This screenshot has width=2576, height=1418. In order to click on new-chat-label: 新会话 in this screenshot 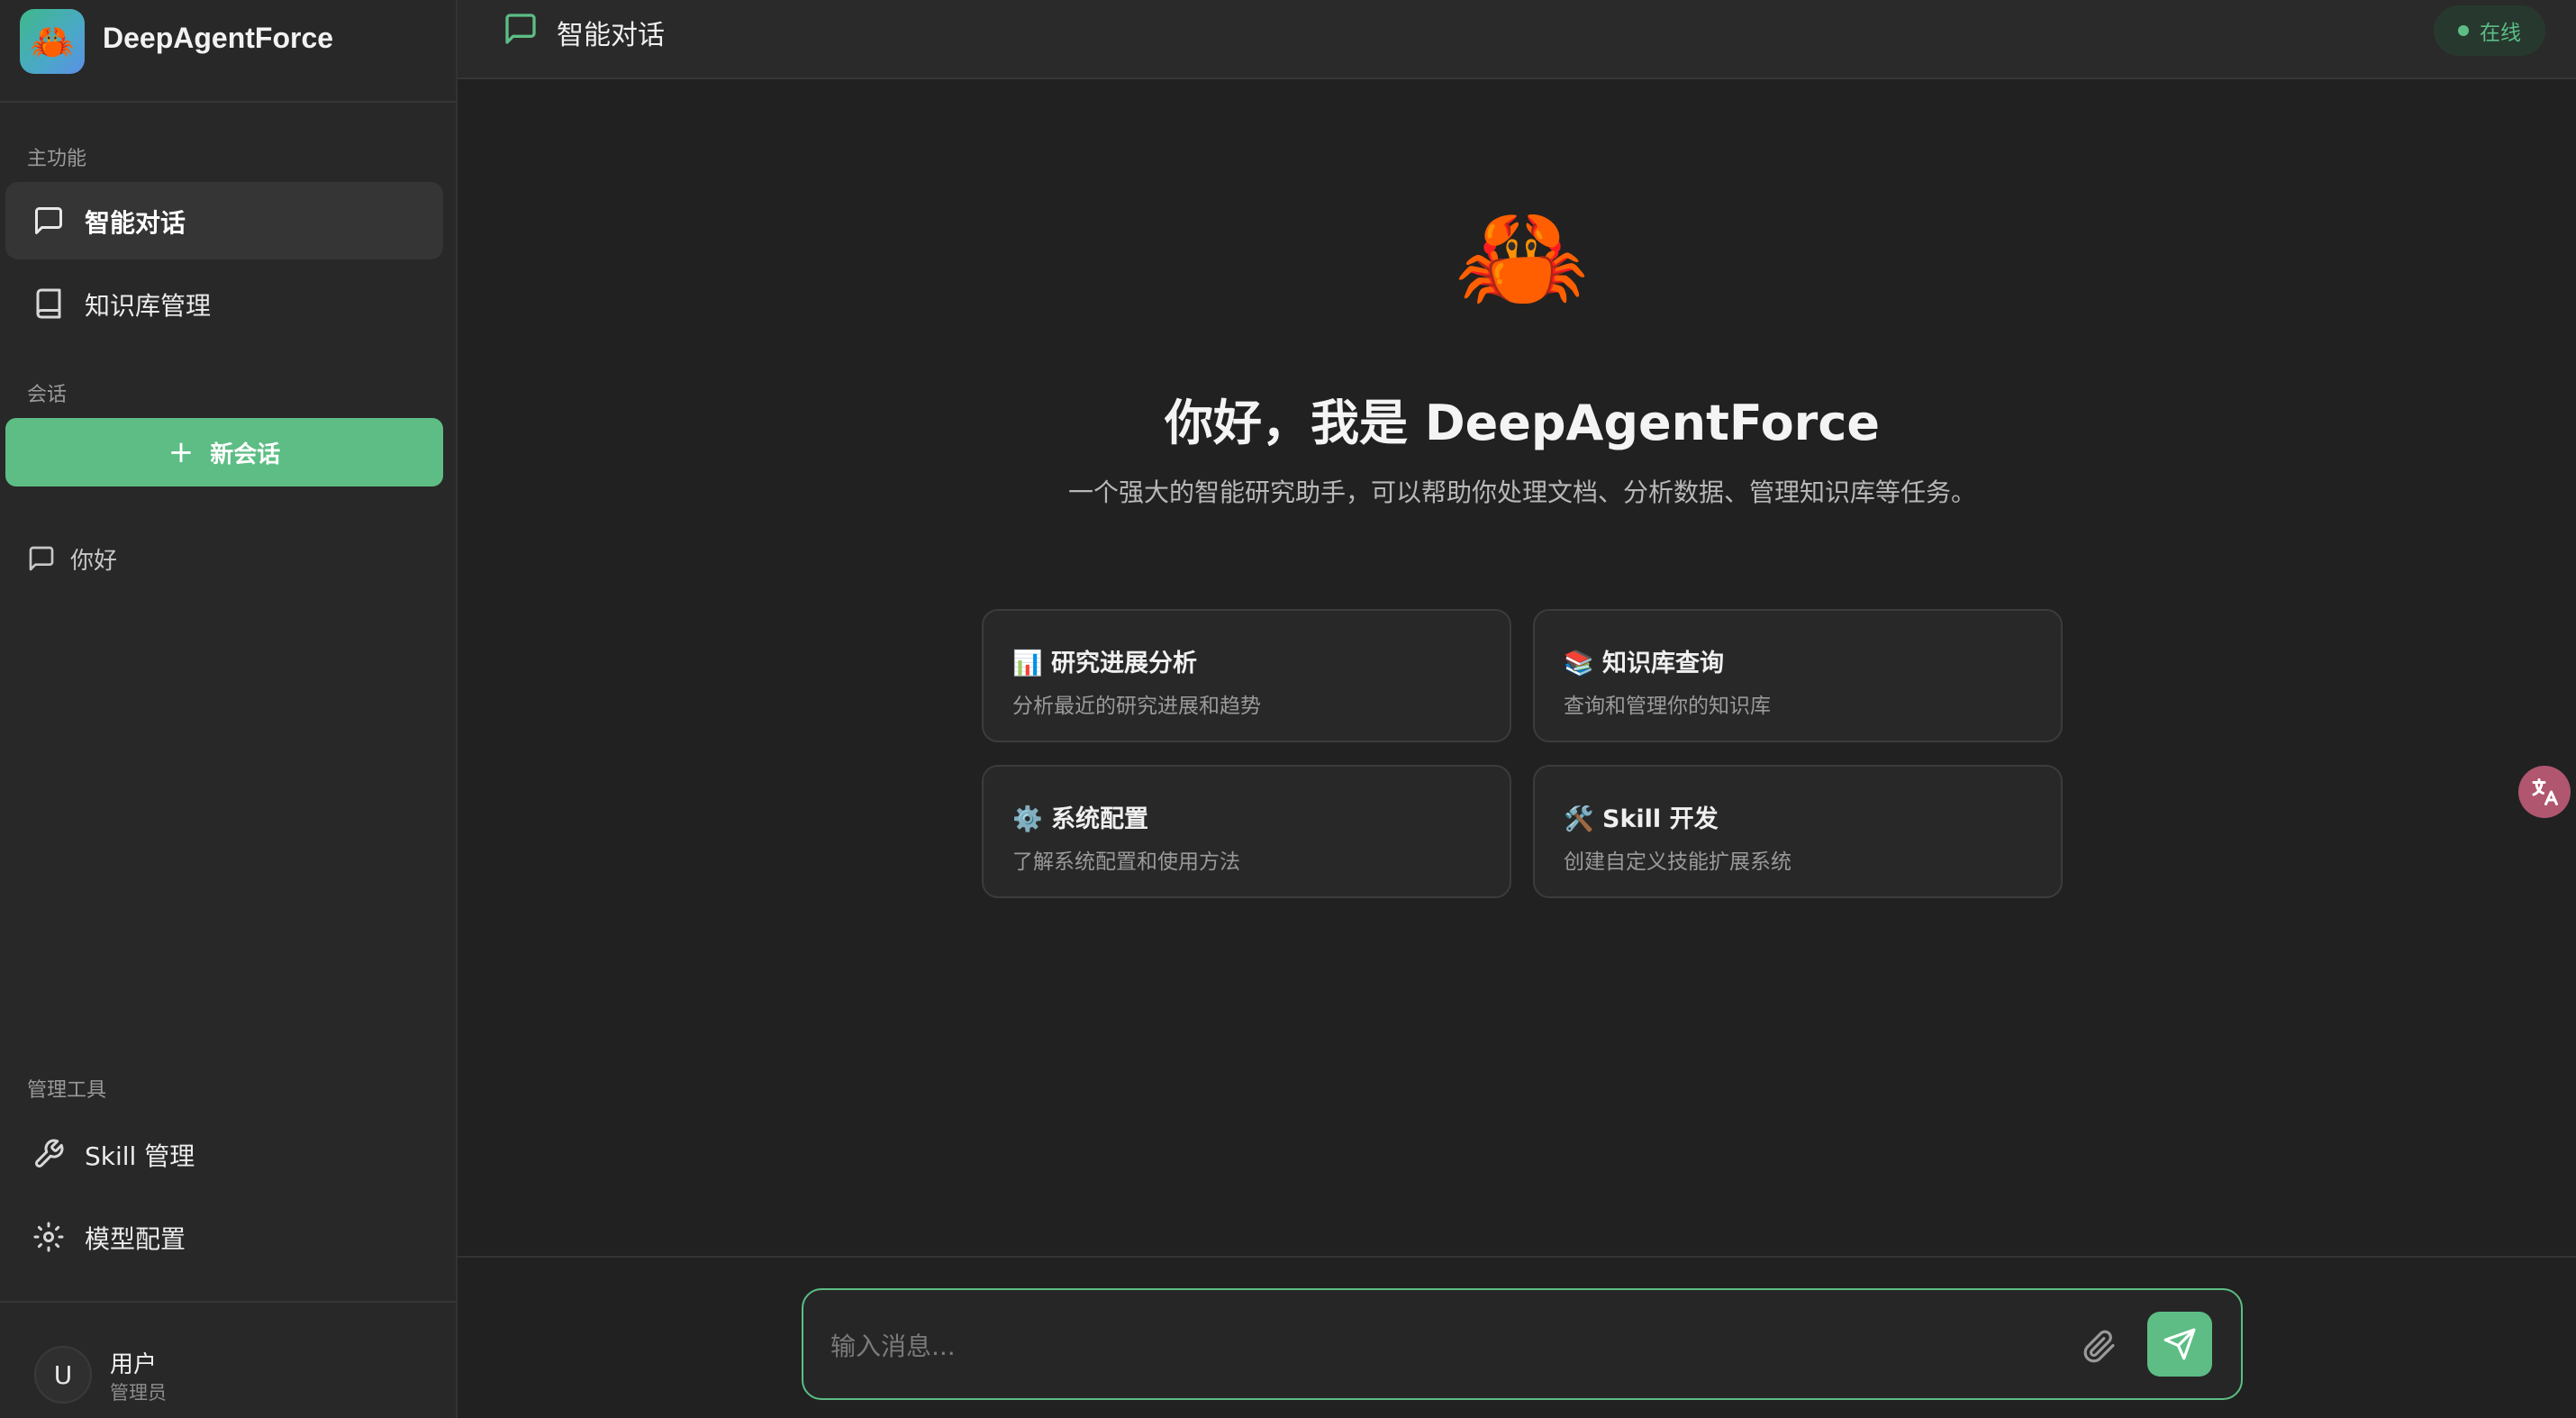, I will do `click(245, 454)`.